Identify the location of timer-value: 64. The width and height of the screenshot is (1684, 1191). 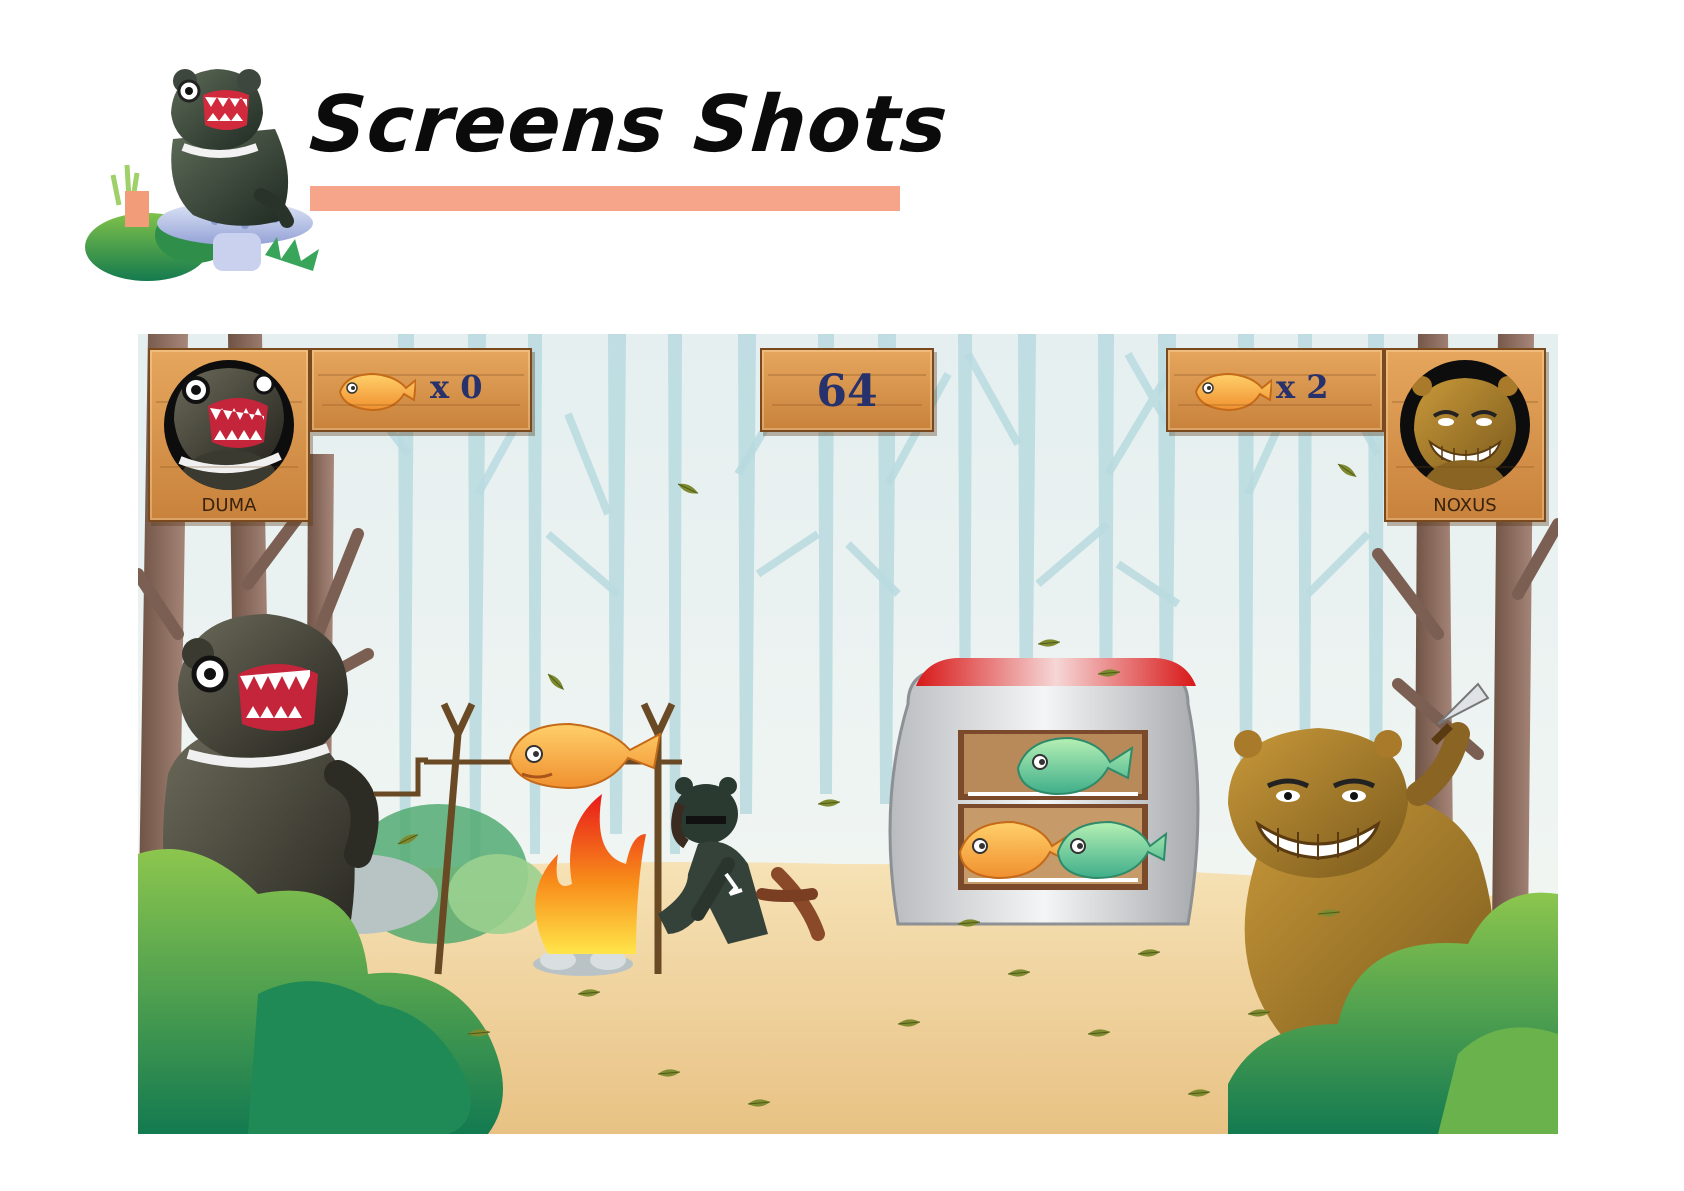
(847, 391).